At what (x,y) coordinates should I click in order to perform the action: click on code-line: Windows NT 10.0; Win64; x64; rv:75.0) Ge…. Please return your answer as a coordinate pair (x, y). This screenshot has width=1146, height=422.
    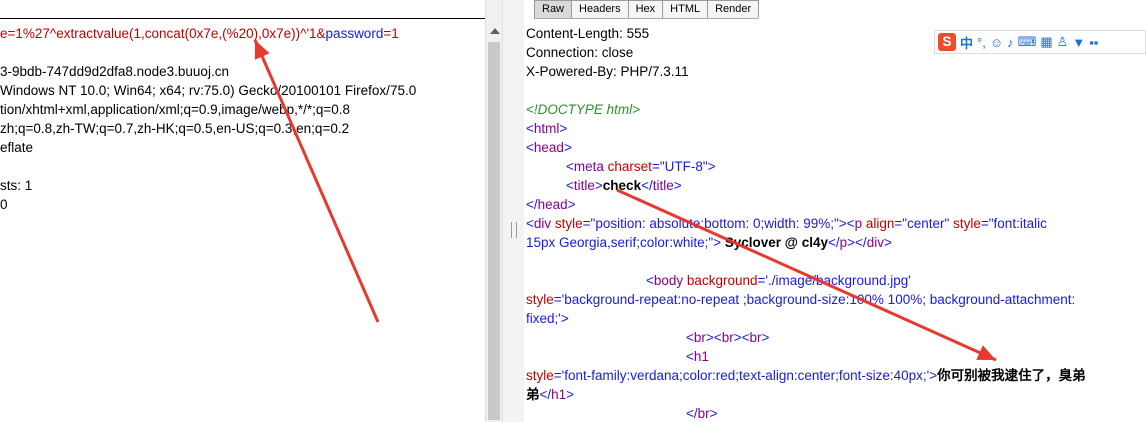
    Looking at the image, I should click on (208, 90).